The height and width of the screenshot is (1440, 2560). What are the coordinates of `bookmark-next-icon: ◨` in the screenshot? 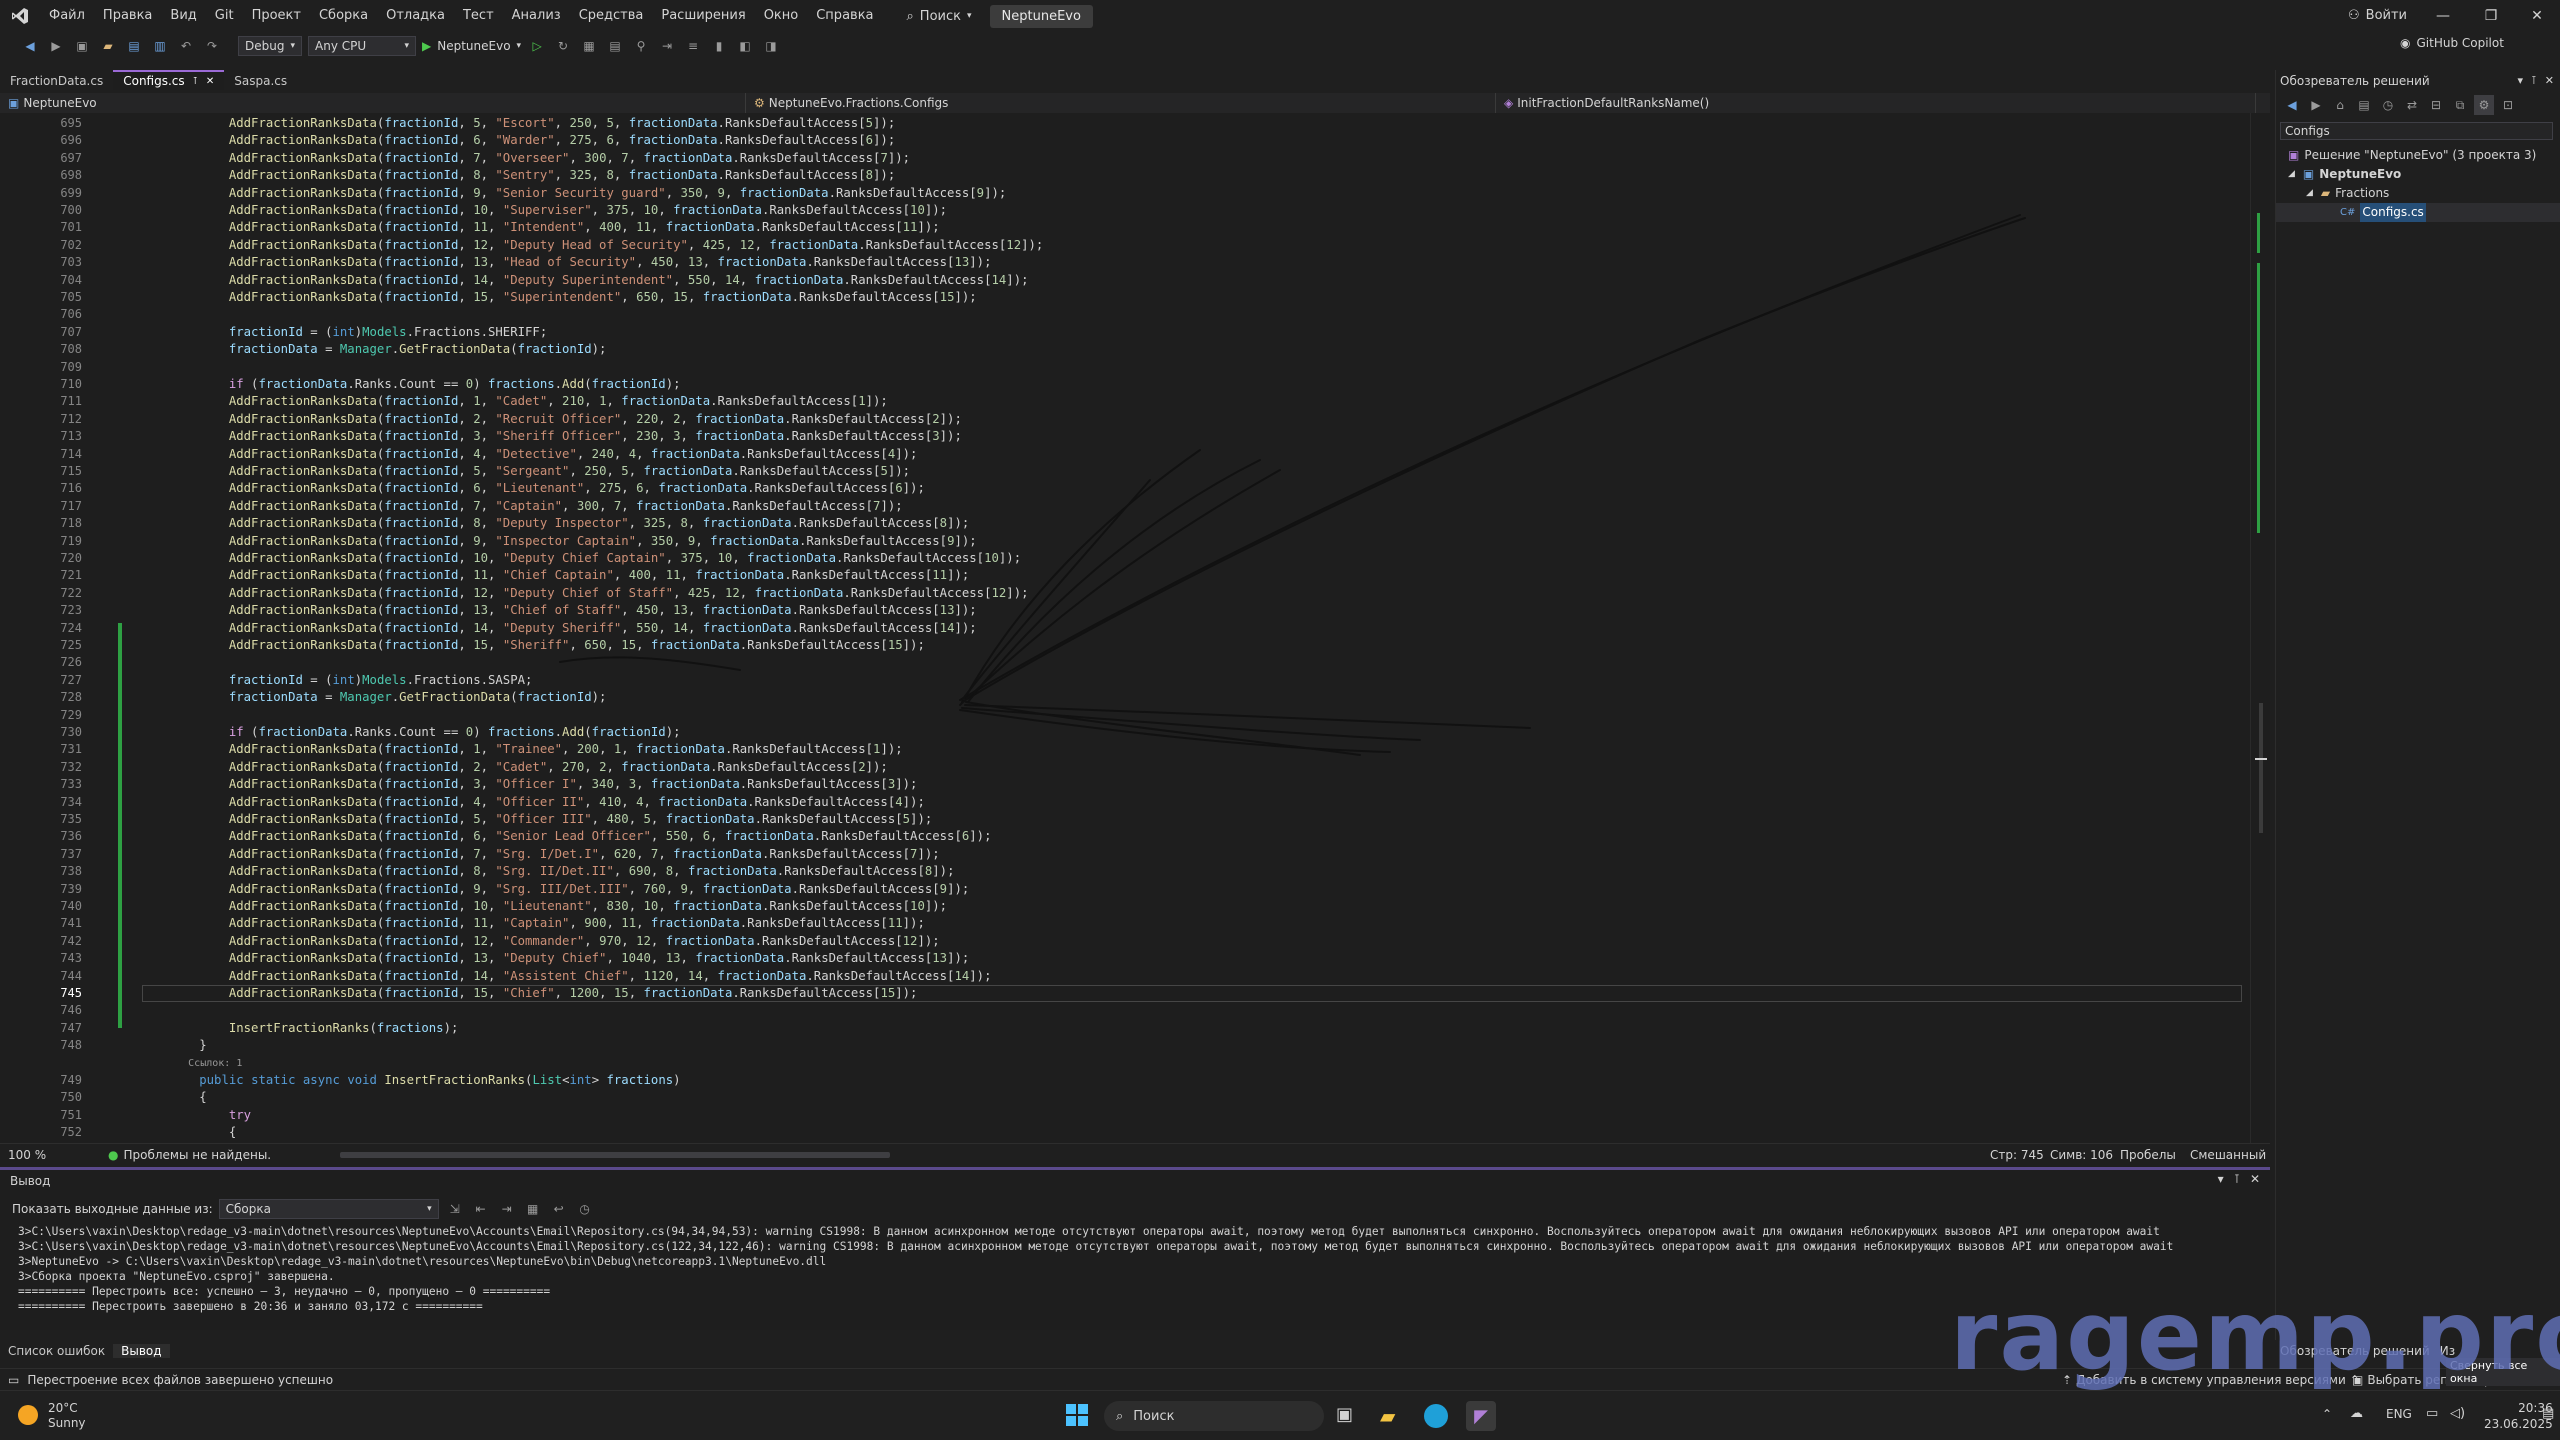 It's located at (771, 46).